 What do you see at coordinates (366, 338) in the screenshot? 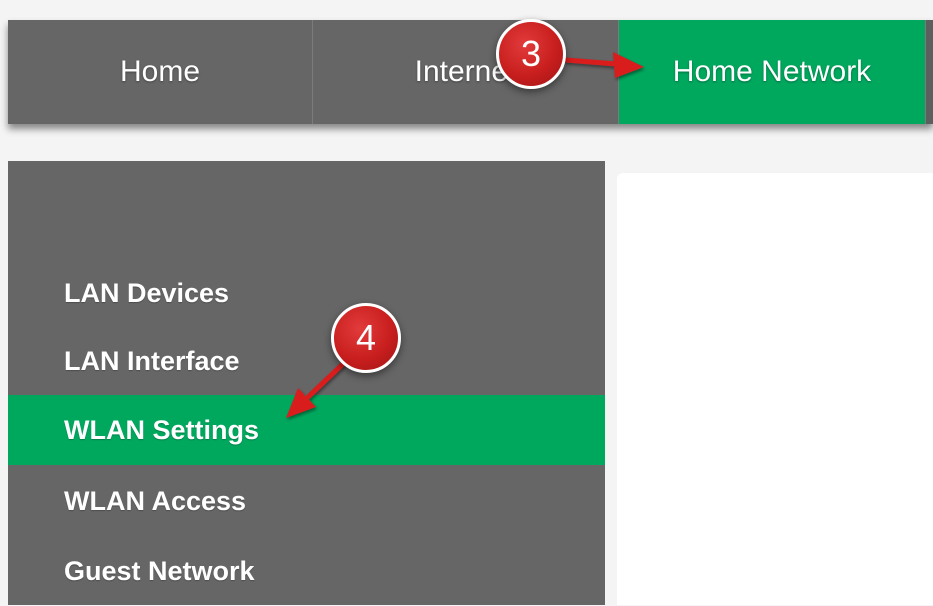
I see `step-4-badge: 4` at bounding box center [366, 338].